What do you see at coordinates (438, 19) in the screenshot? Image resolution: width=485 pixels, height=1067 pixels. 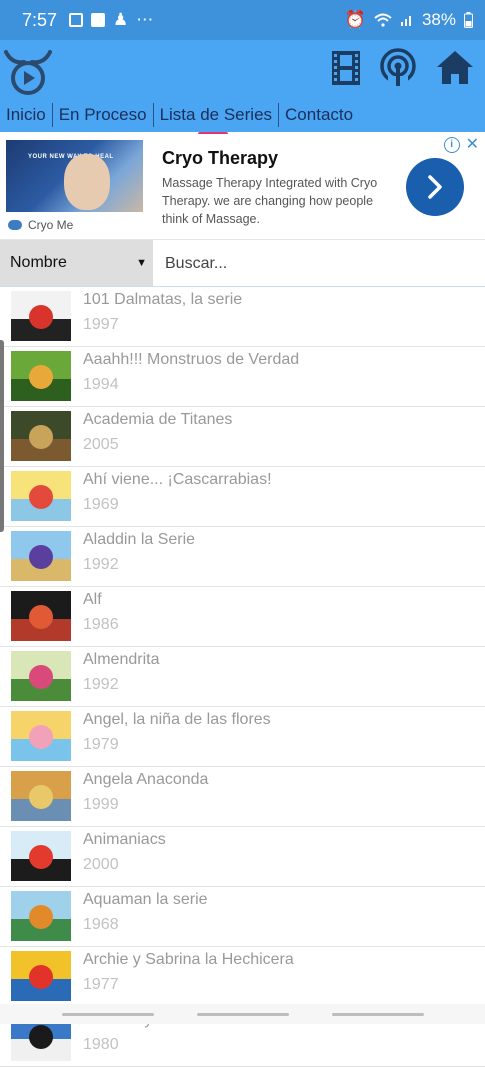 I see `battery-level: 38%` at bounding box center [438, 19].